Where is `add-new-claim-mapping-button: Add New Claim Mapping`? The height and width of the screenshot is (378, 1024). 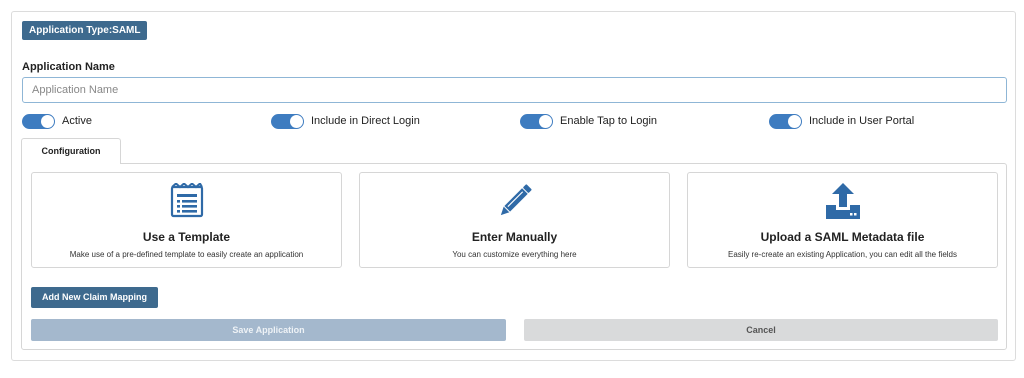 add-new-claim-mapping-button: Add New Claim Mapping is located at coordinates (94, 297).